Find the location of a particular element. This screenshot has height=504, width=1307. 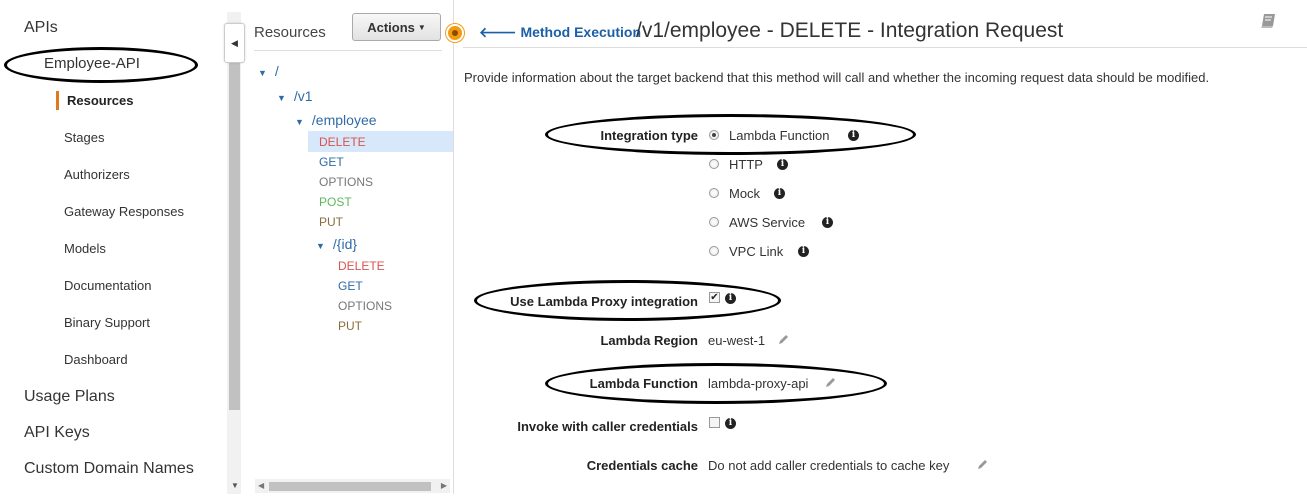

nav-item-documentation: Documentation is located at coordinates (107, 285).